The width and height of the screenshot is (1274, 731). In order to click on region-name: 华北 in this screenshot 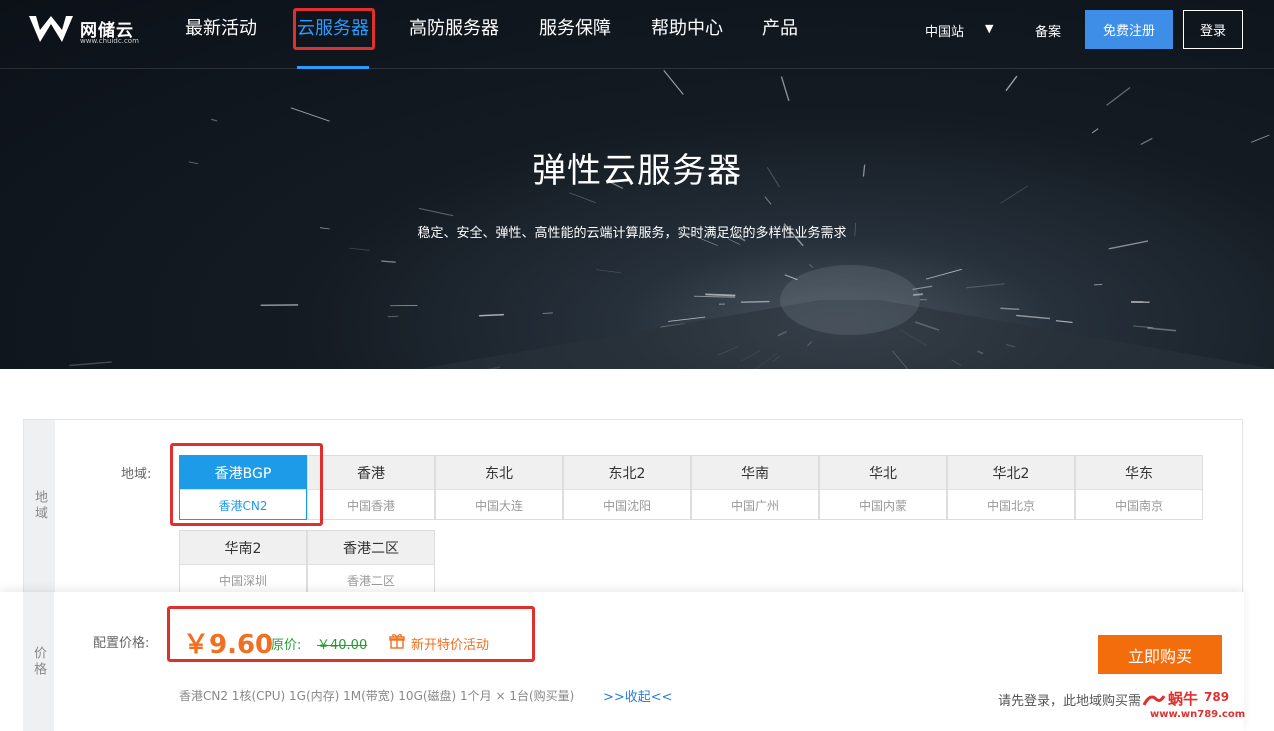, I will do `click(883, 473)`.